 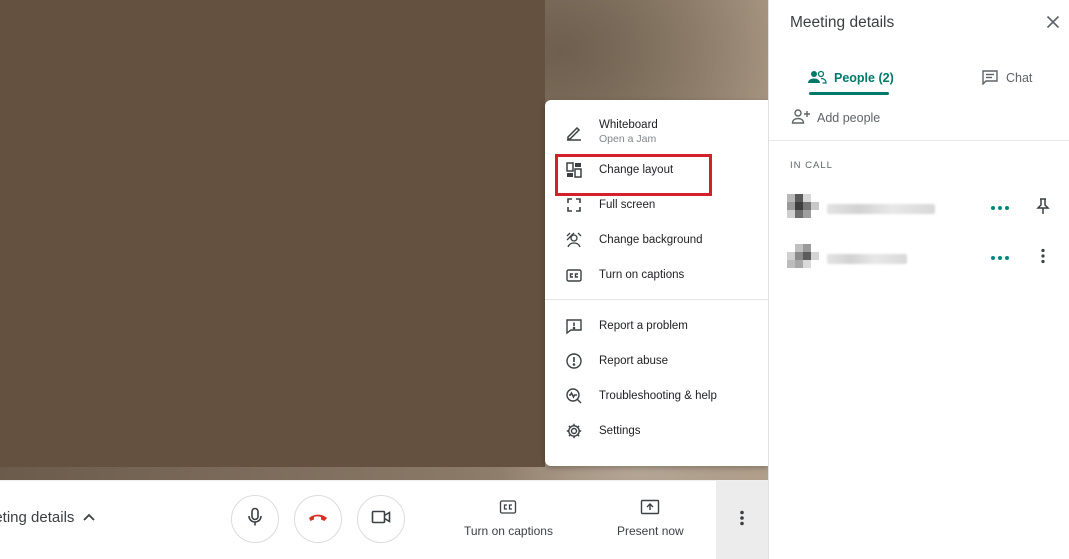 I want to click on menu-item-settings: Settings, so click(x=656, y=430).